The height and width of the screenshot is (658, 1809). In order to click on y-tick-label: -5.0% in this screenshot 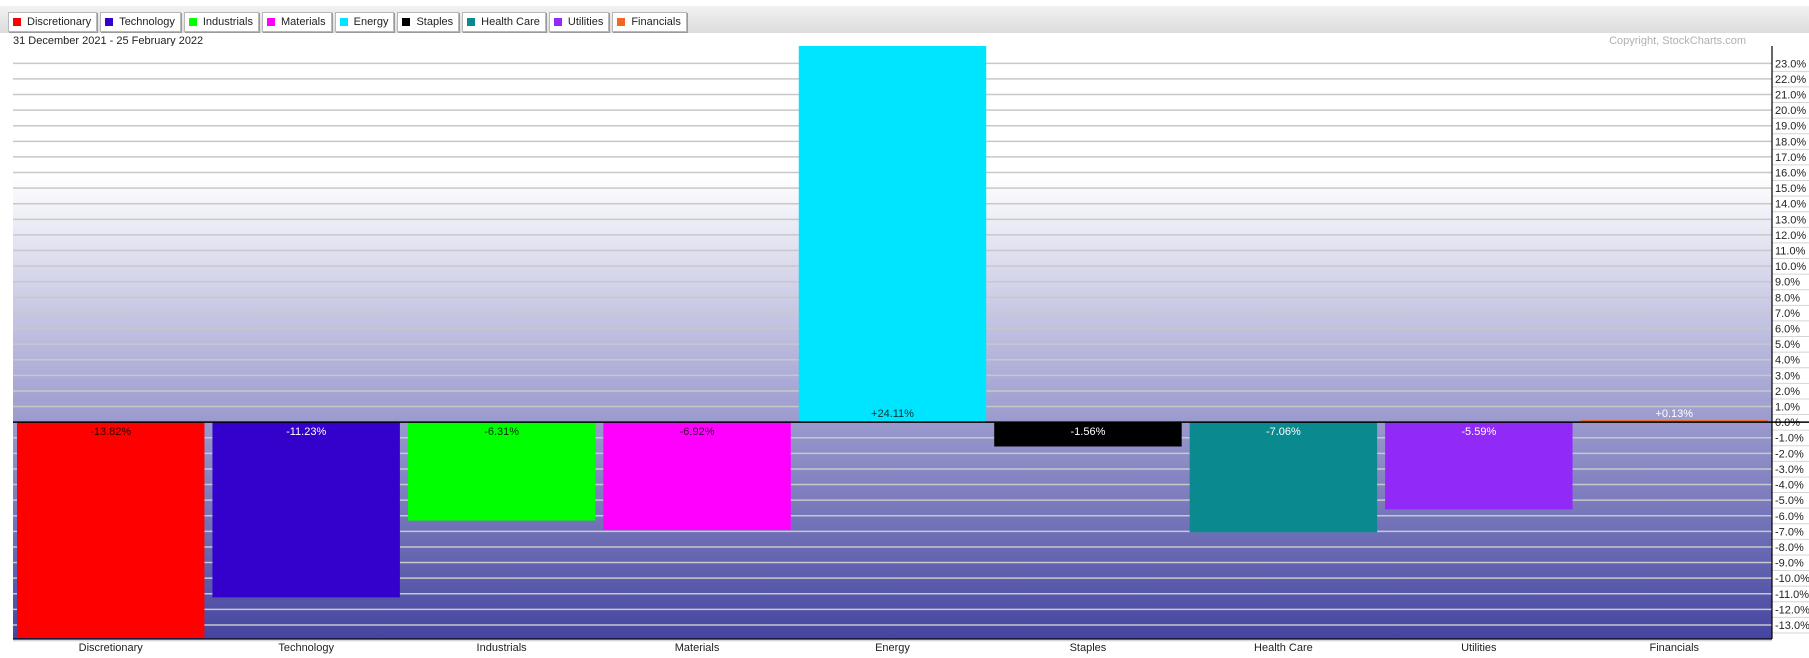, I will do `click(1789, 501)`.